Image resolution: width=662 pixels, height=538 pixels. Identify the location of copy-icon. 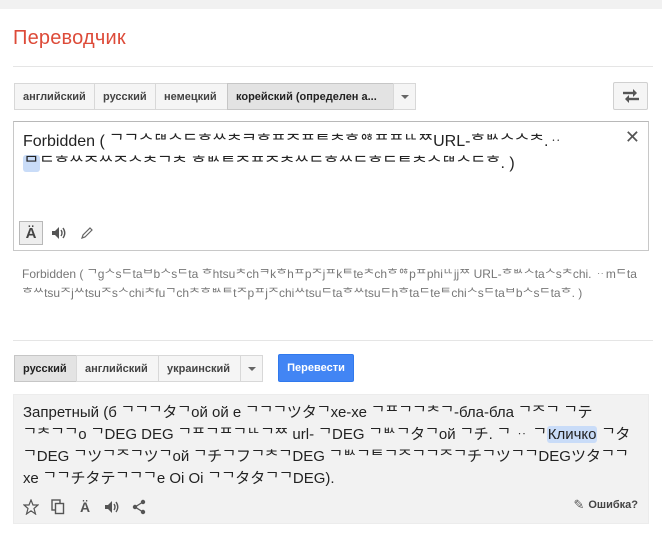
(58, 507).